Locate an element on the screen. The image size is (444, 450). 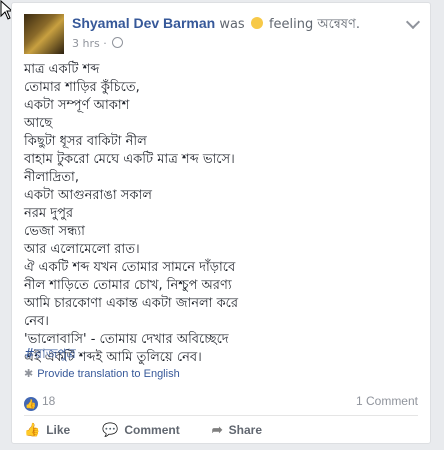
like-reaction-icon: 👍 is located at coordinates (31, 404).